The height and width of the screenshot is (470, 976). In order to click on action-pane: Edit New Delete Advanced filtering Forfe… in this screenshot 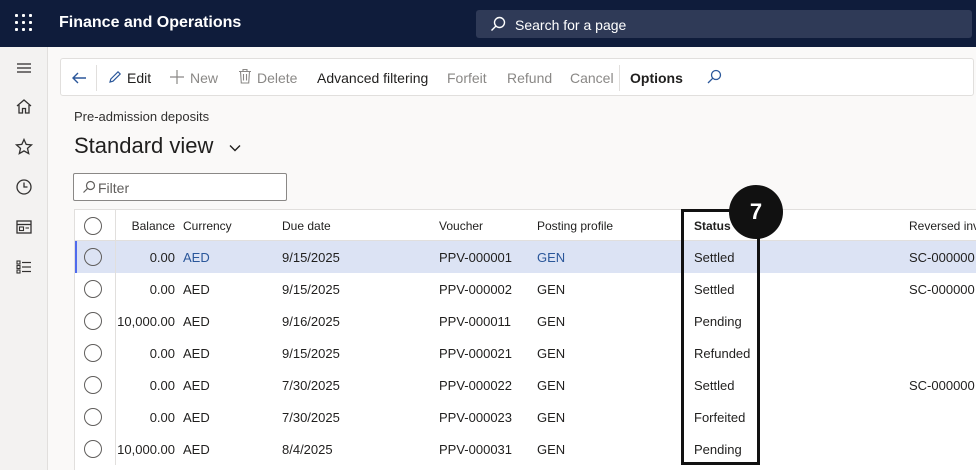, I will do `click(517, 77)`.